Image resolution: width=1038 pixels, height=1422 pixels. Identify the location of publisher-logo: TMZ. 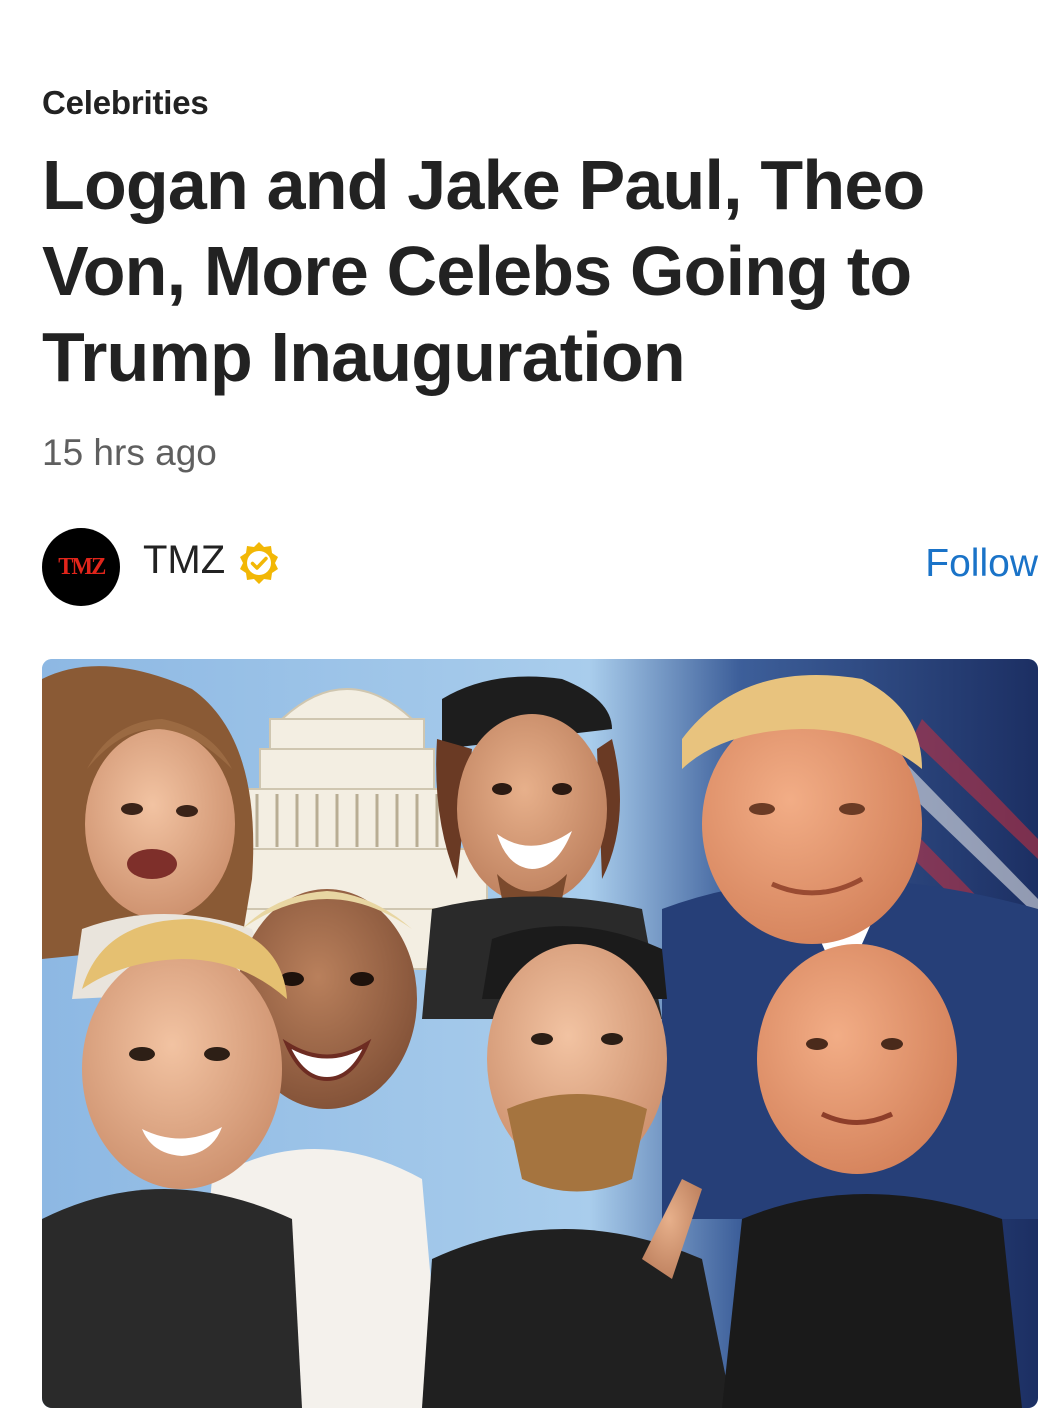
(81, 567).